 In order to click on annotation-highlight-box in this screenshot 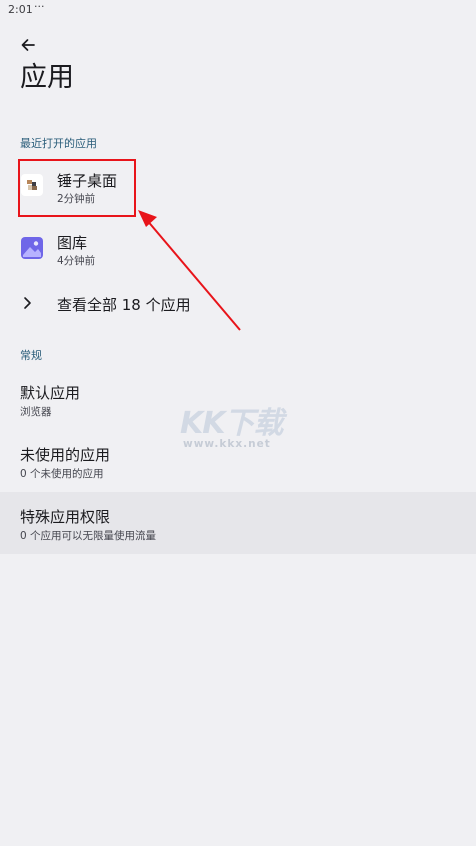, I will do `click(77, 188)`.